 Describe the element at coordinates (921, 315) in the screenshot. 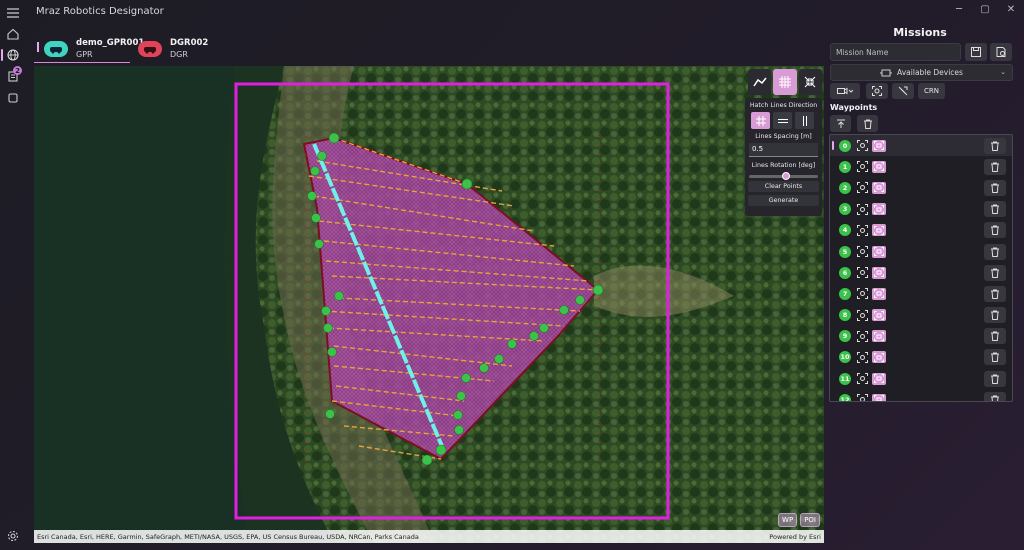

I see `waypoint-row: 8` at that location.